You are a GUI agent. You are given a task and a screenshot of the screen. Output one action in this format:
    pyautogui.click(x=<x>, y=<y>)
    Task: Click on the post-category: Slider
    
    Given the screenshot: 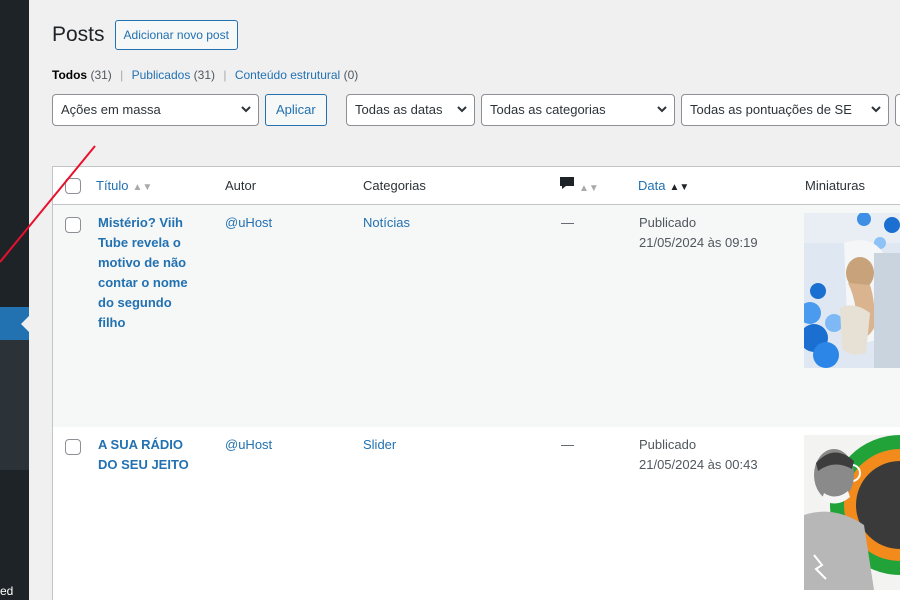 What is the action you would take?
    pyautogui.click(x=379, y=445)
    